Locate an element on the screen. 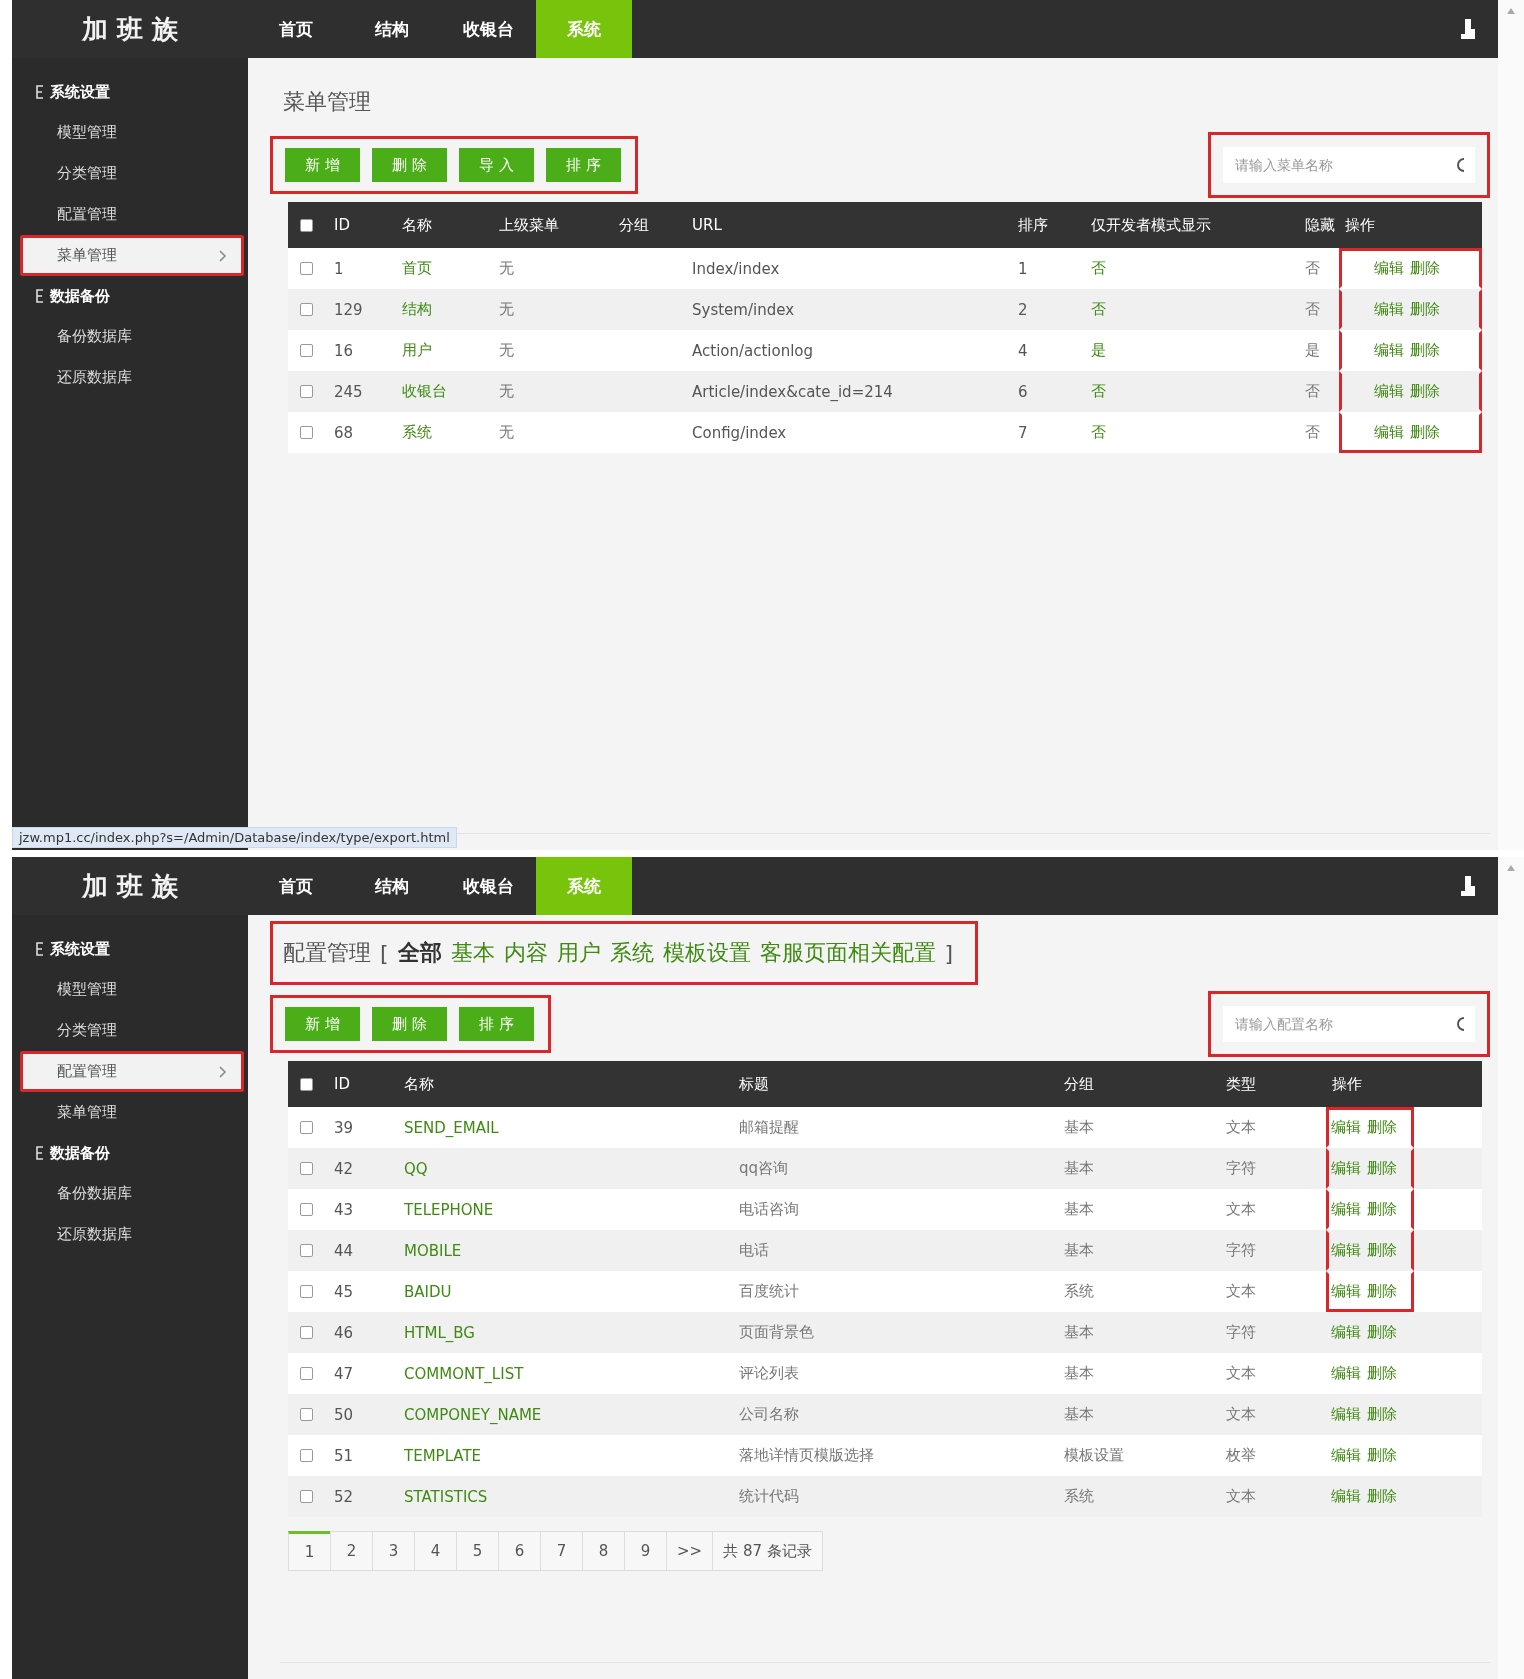  filter-link: 基本 is located at coordinates (472, 953).